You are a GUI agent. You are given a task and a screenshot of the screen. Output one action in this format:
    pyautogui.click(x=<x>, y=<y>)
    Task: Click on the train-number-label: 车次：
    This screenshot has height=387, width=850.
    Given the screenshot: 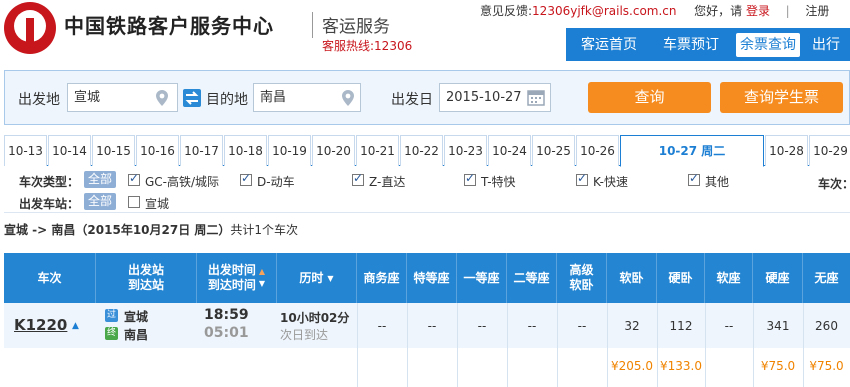 What is the action you would take?
    pyautogui.click(x=834, y=184)
    